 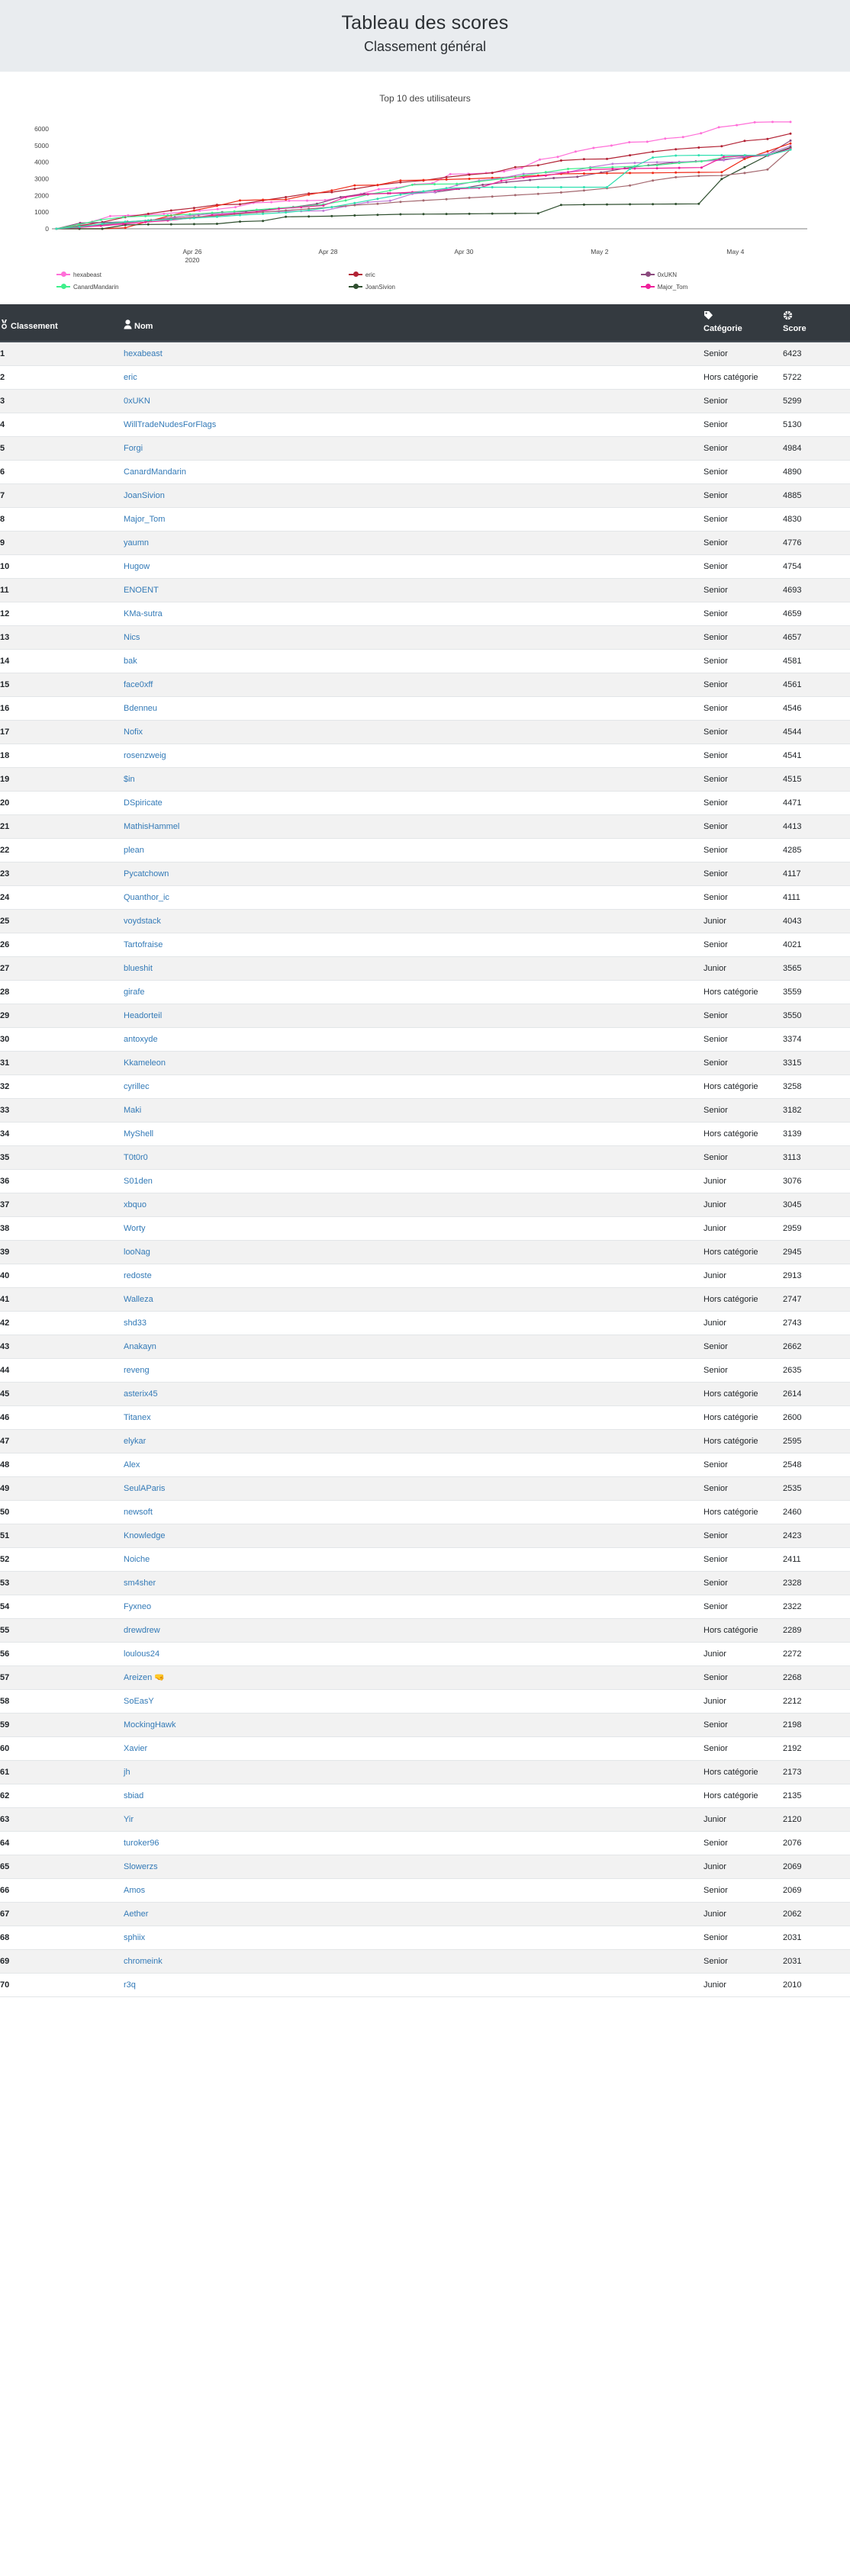 What do you see at coordinates (135, 1204) in the screenshot?
I see `user-link: xbquo` at bounding box center [135, 1204].